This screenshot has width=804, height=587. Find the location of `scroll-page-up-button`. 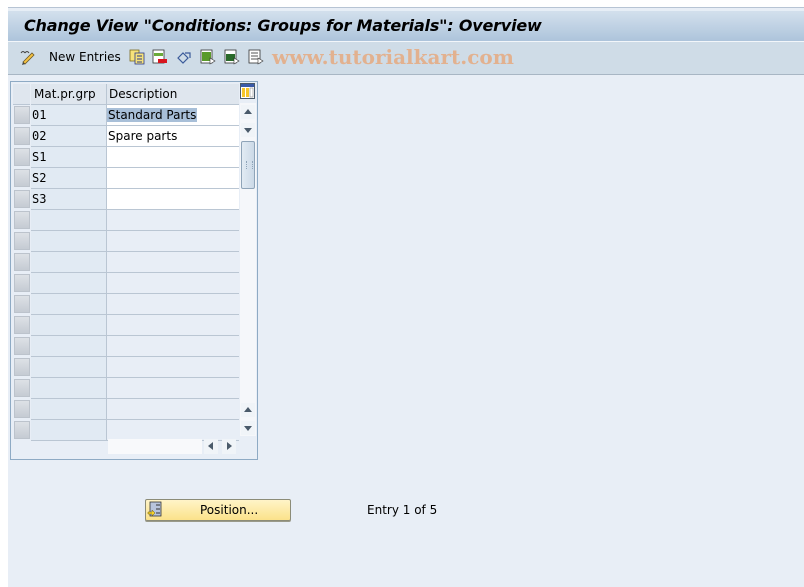

scroll-page-up-button is located at coordinates (248, 410).